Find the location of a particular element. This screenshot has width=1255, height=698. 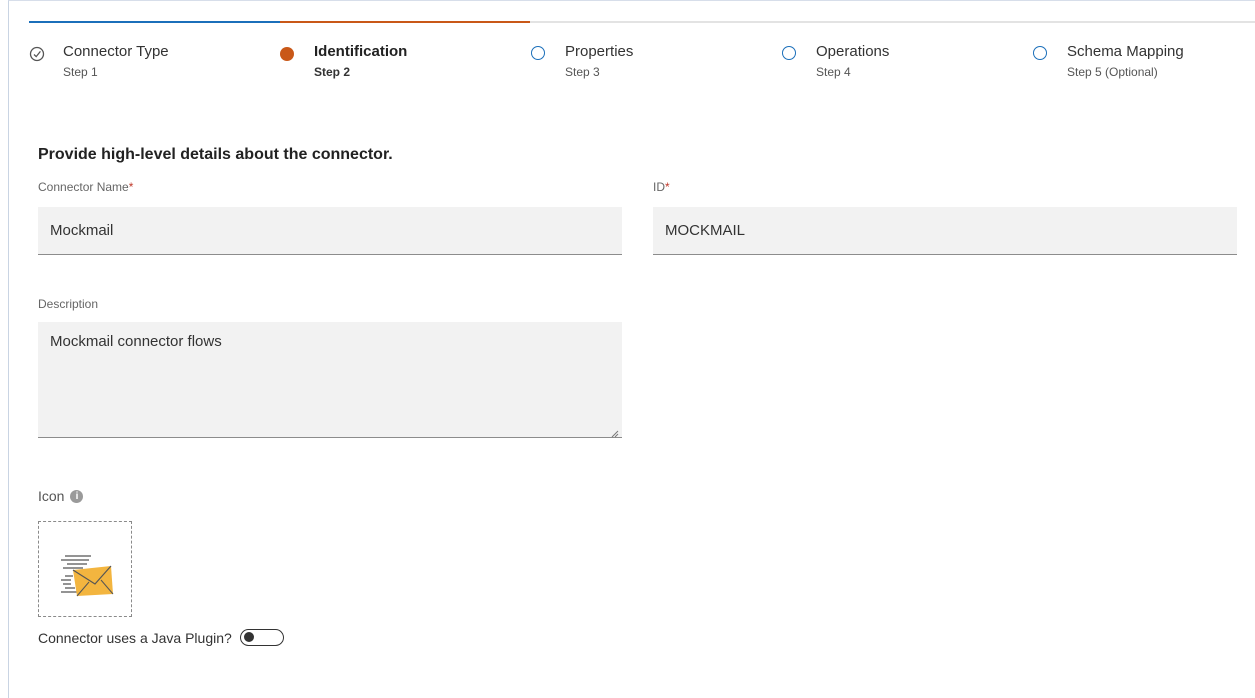

step-connector-type: Connector Type Step 1 is located at coordinates (99, 61).